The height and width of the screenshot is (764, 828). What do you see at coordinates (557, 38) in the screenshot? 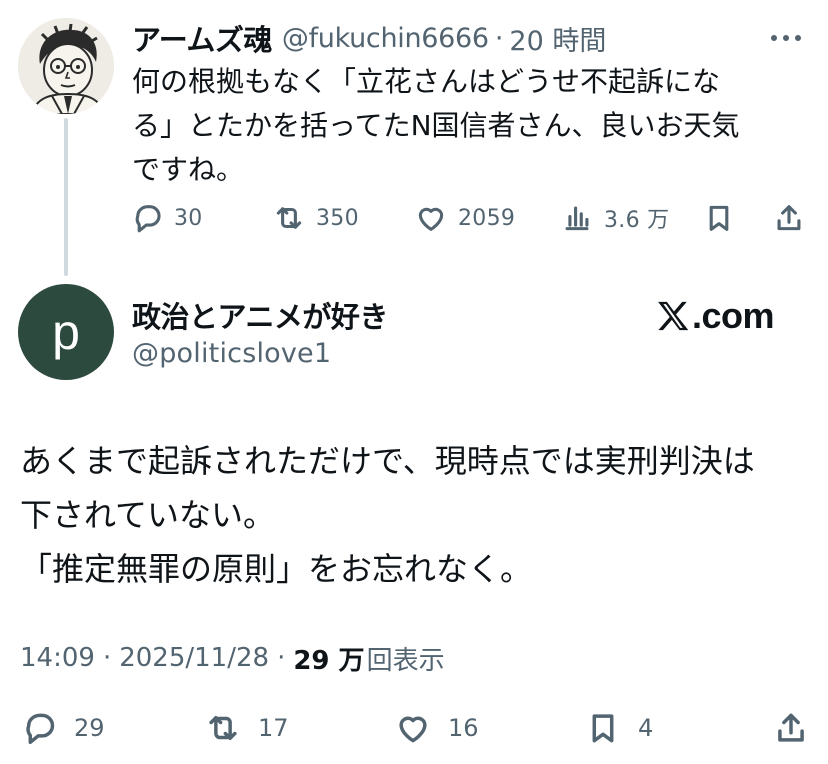
I see `parent-timestamp: 20 時間` at bounding box center [557, 38].